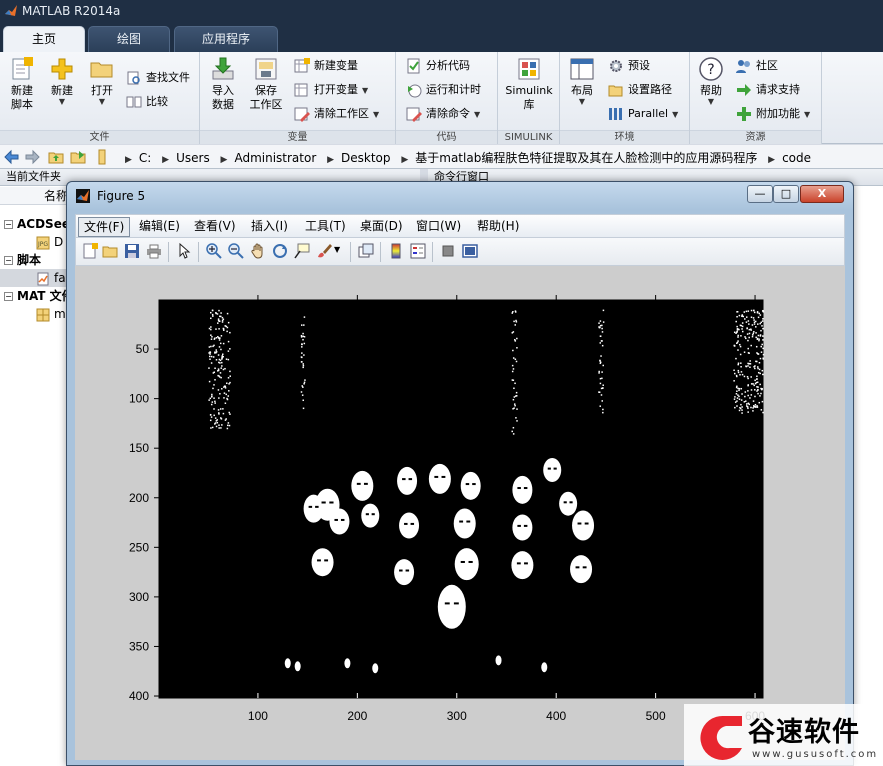 Image resolution: width=883 pixels, height=766 pixels. I want to click on save-workspace-button: 保存 工作区, so click(266, 84).